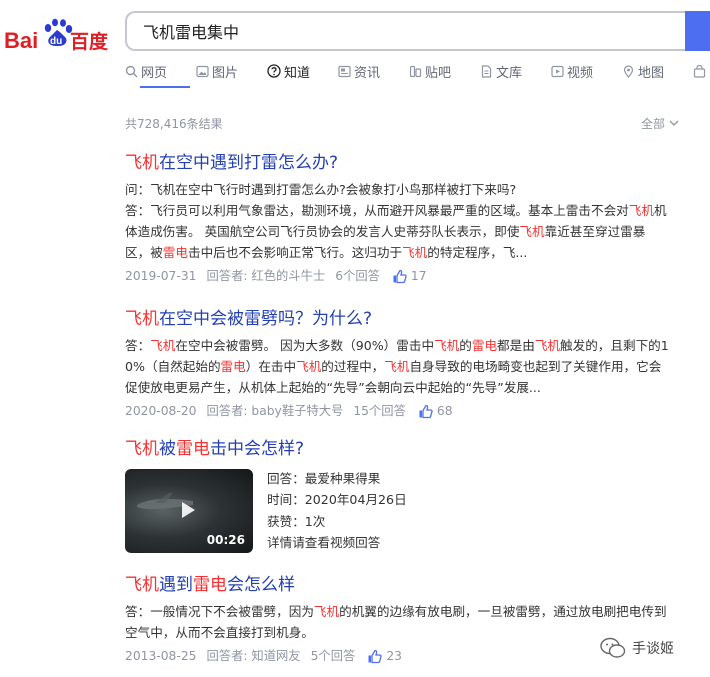 This screenshot has width=710, height=677. Describe the element at coordinates (509, 73) in the screenshot. I see `tab-label: 文库` at that location.